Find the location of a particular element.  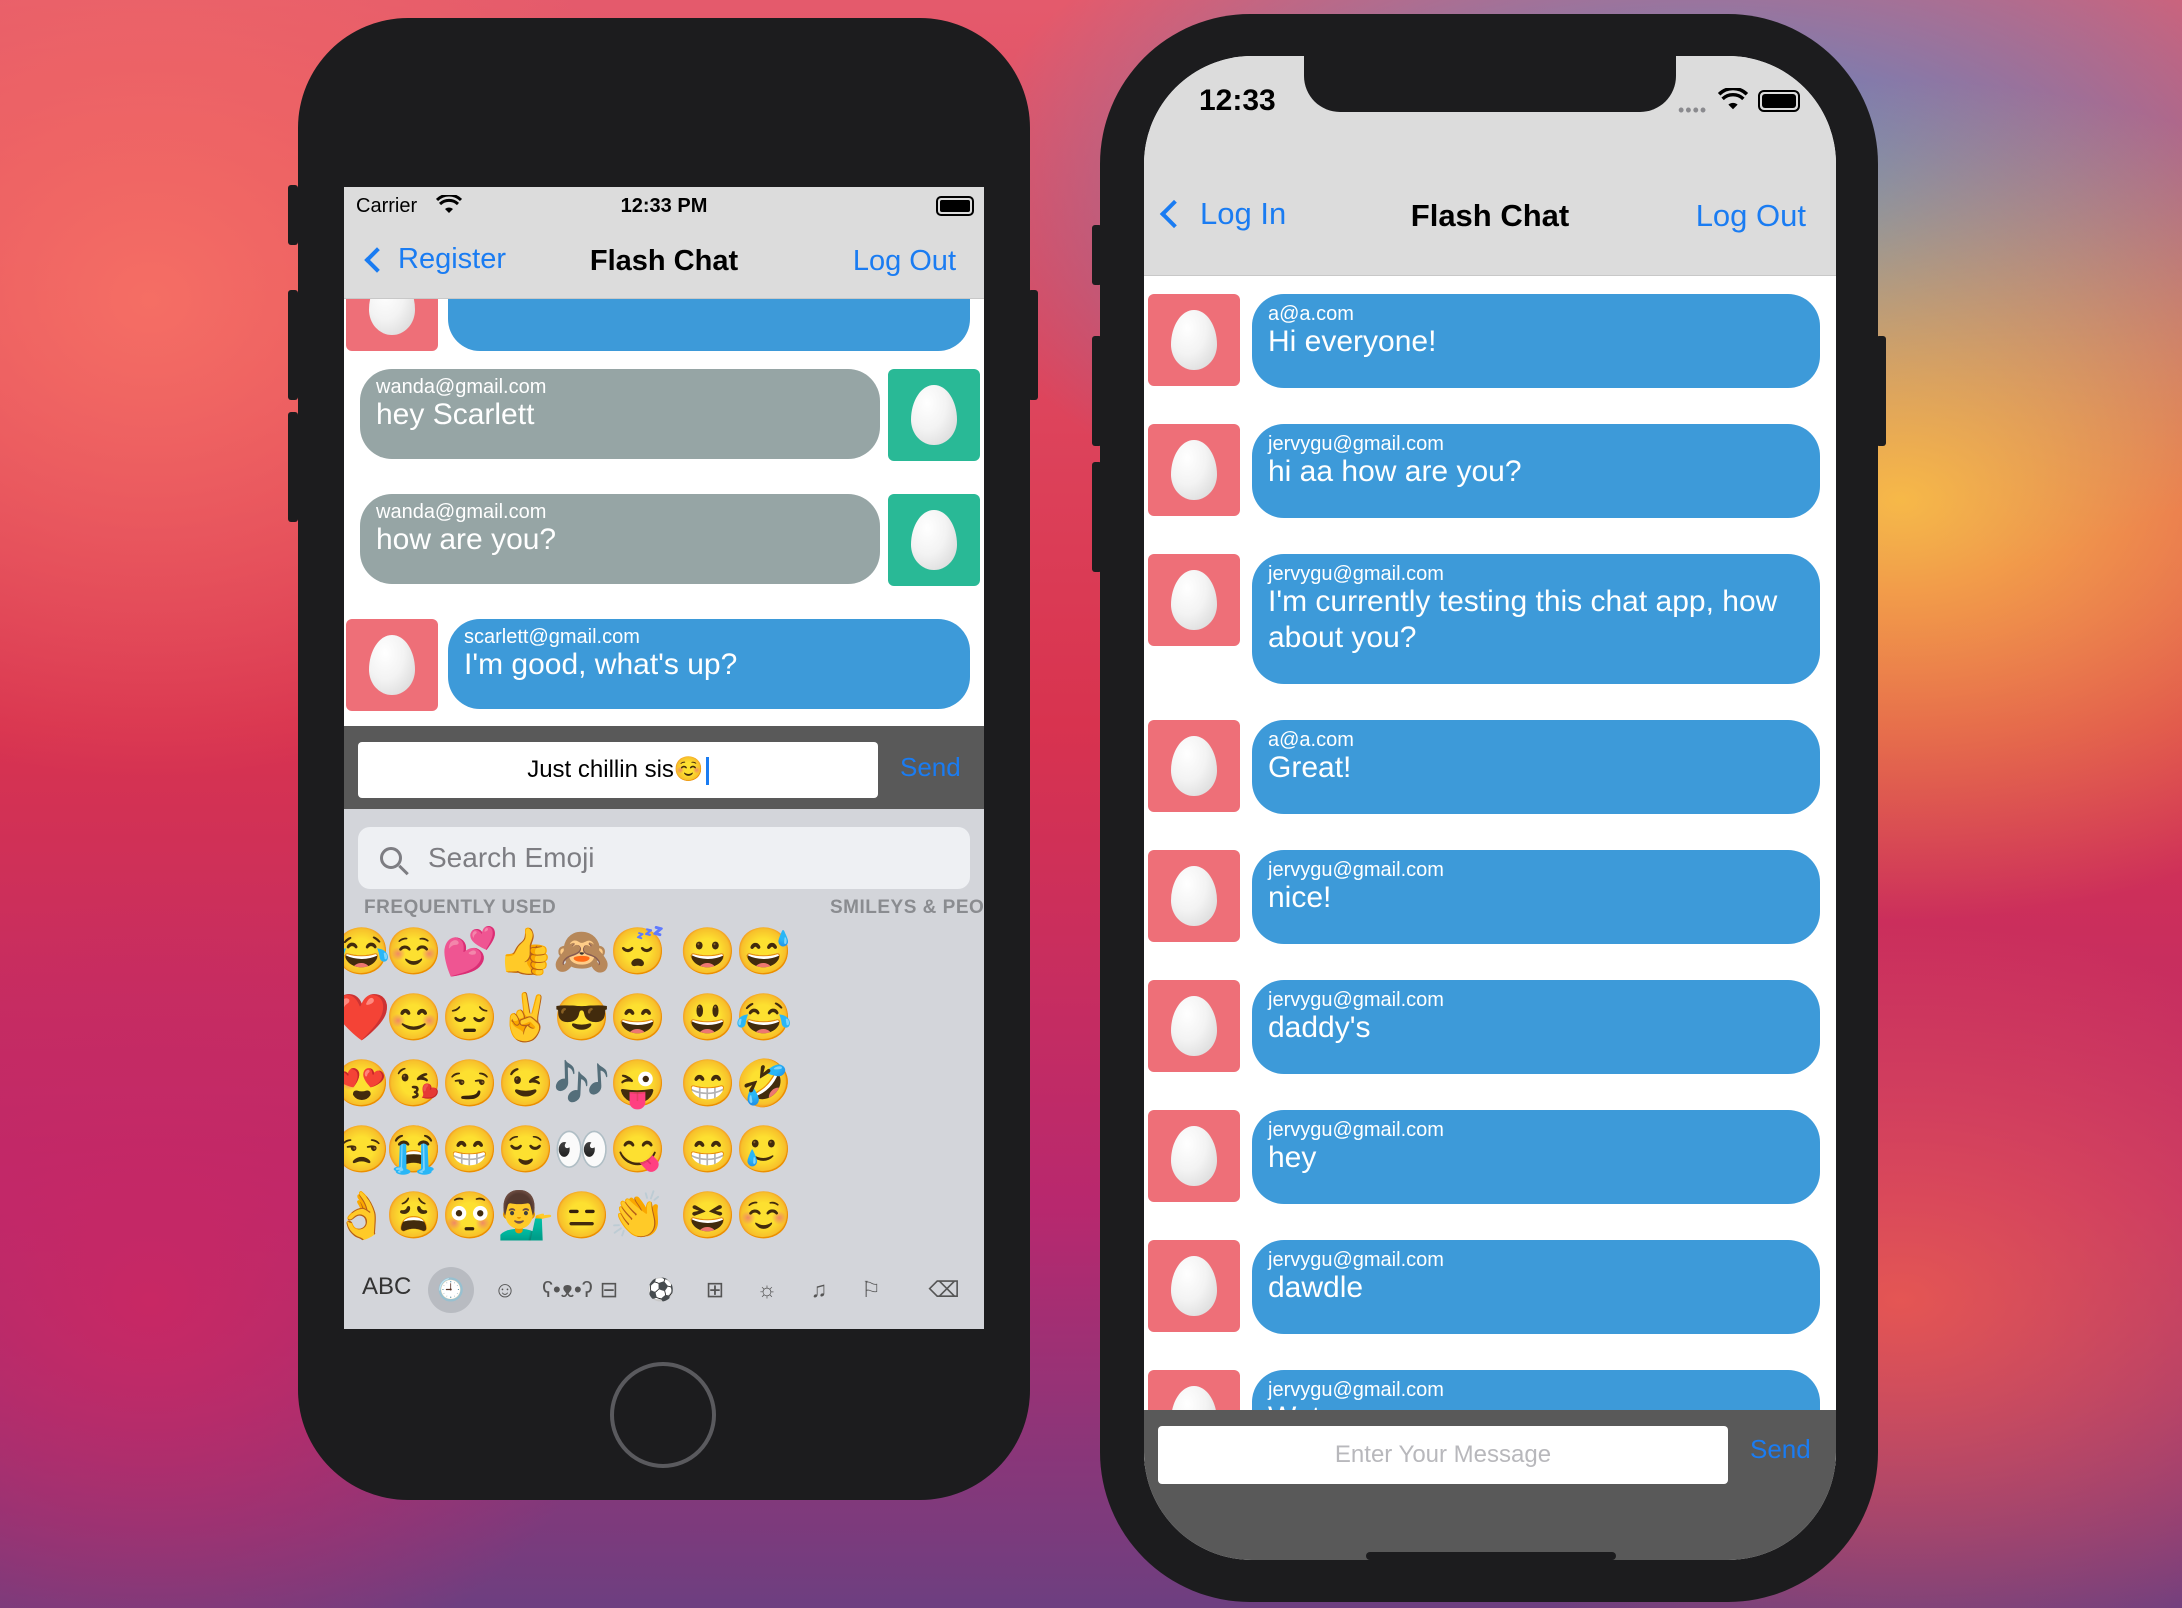

emoji-key: 😎 is located at coordinates (582, 1017).